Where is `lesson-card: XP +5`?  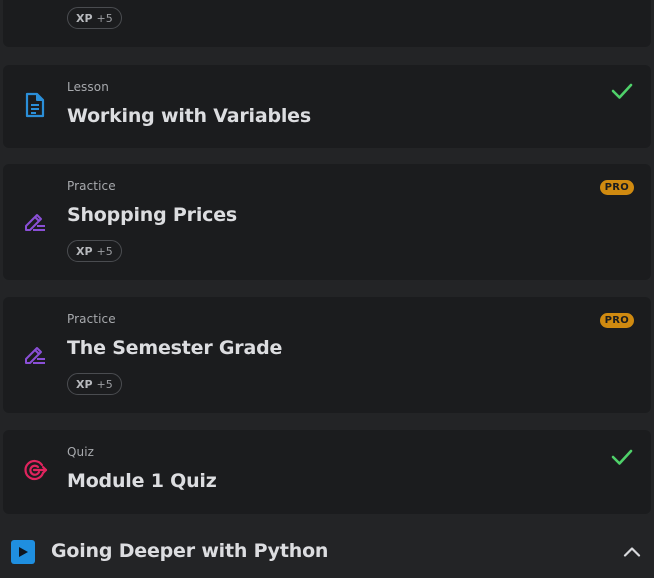
lesson-card: XP +5 is located at coordinates (327, 23).